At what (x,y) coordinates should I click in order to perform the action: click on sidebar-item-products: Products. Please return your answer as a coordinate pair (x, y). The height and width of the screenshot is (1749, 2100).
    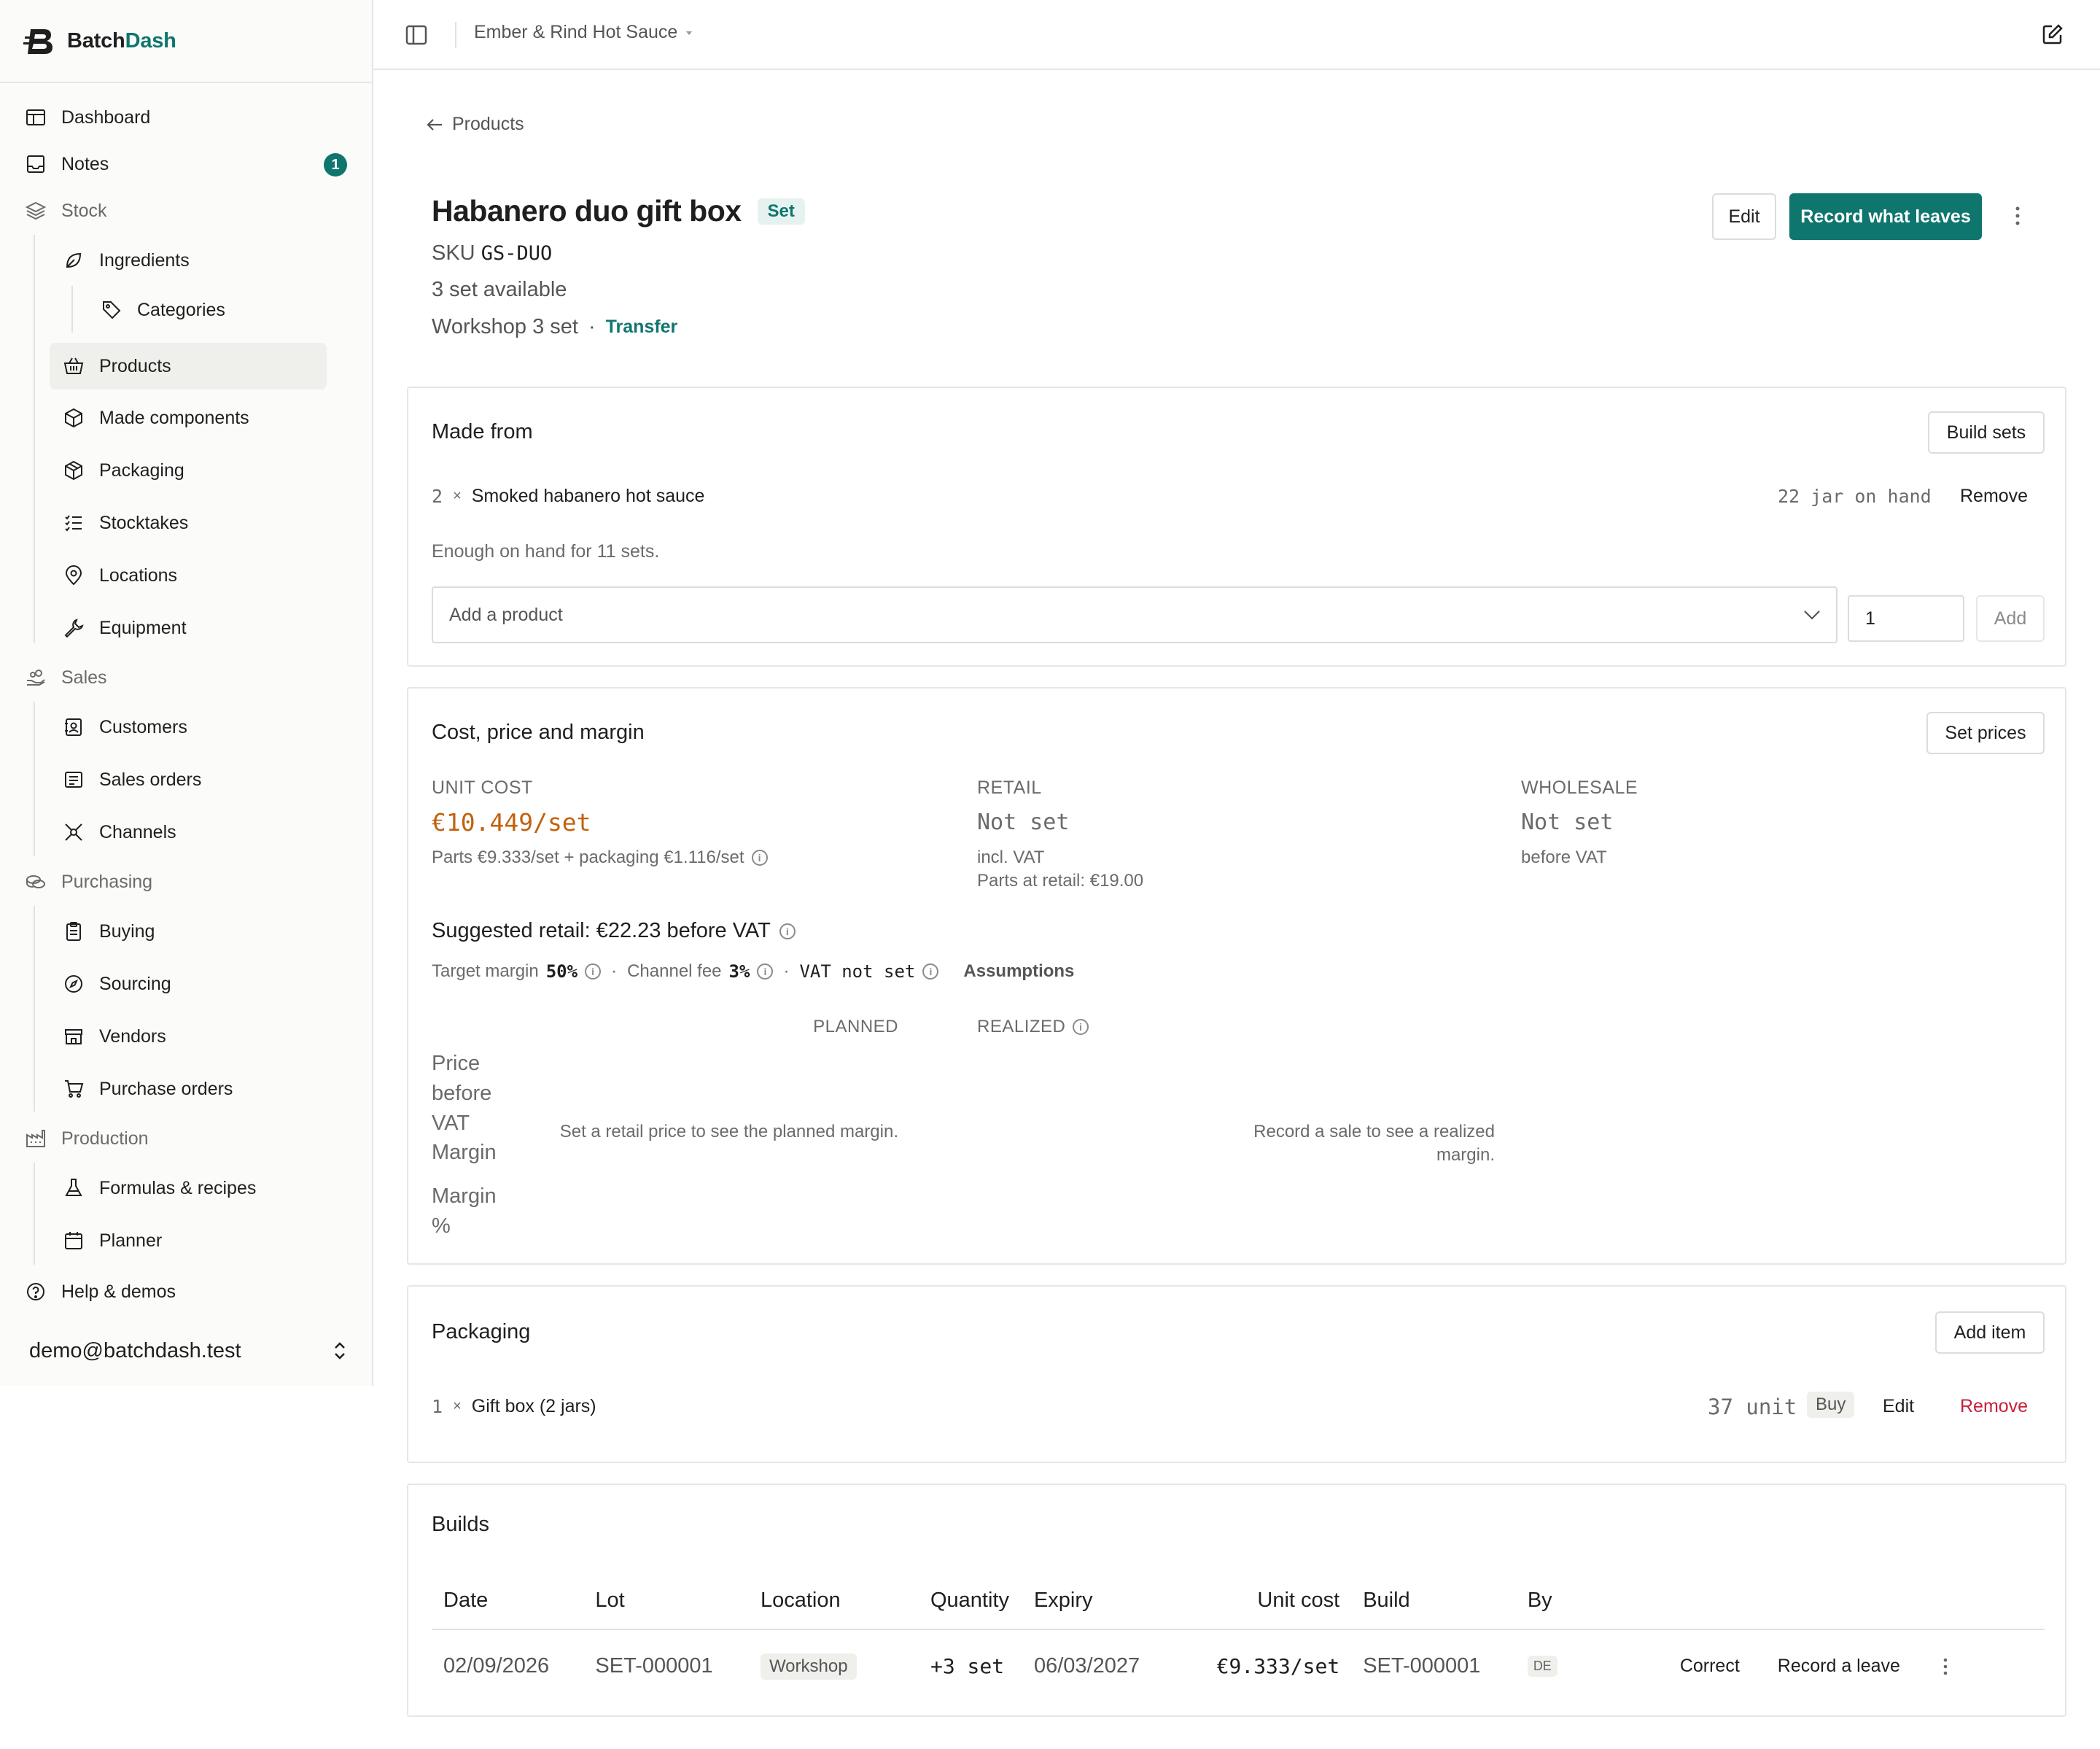
    Looking at the image, I should click on (188, 366).